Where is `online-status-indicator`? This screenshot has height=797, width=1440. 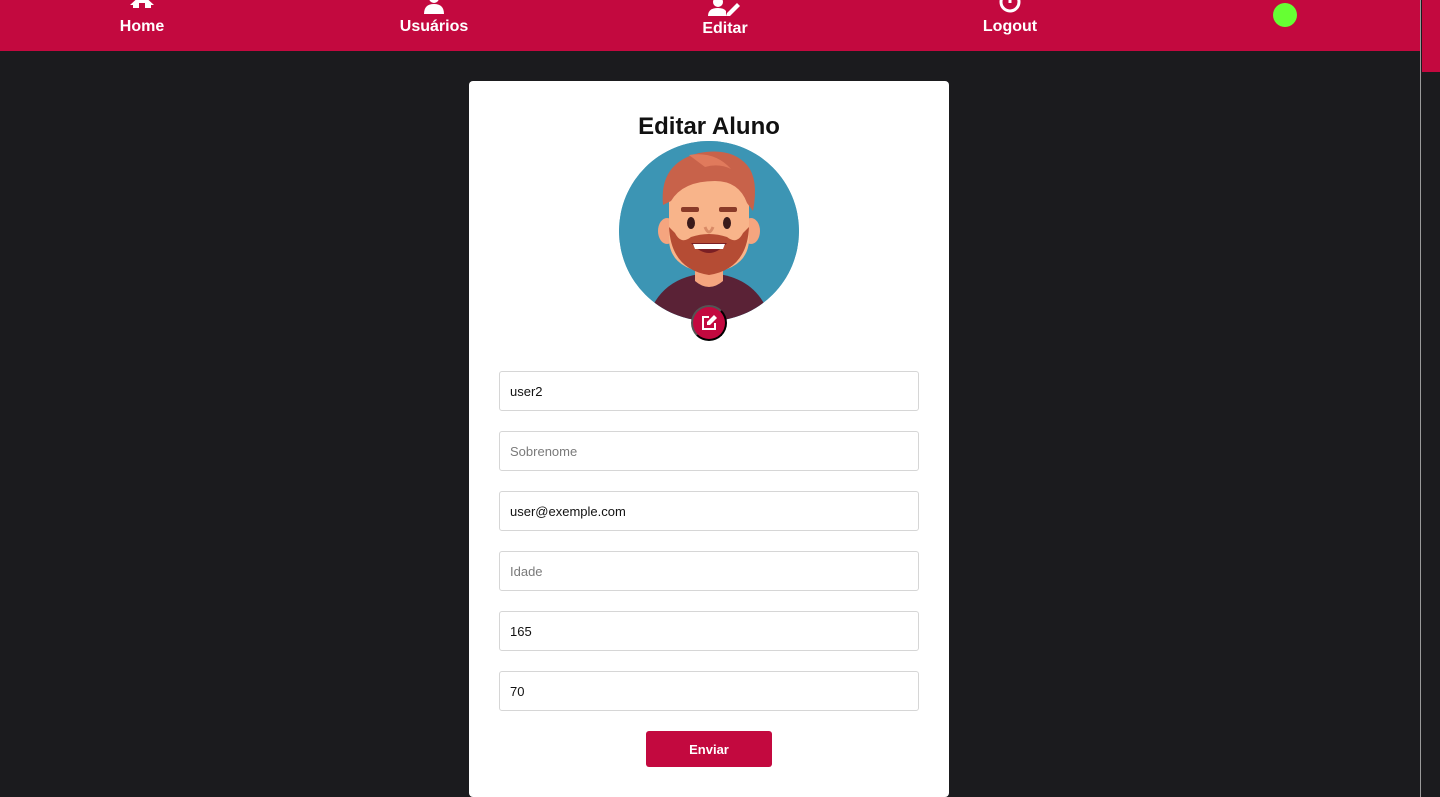 online-status-indicator is located at coordinates (1285, 15).